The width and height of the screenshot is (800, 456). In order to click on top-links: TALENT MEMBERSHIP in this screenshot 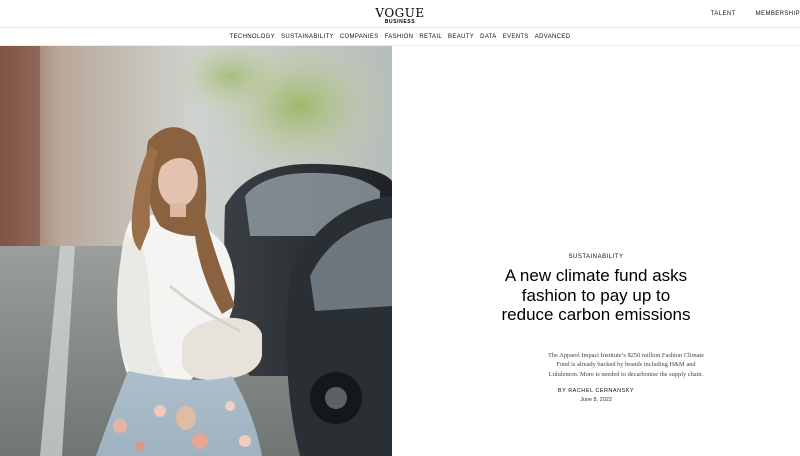, I will do `click(745, 14)`.